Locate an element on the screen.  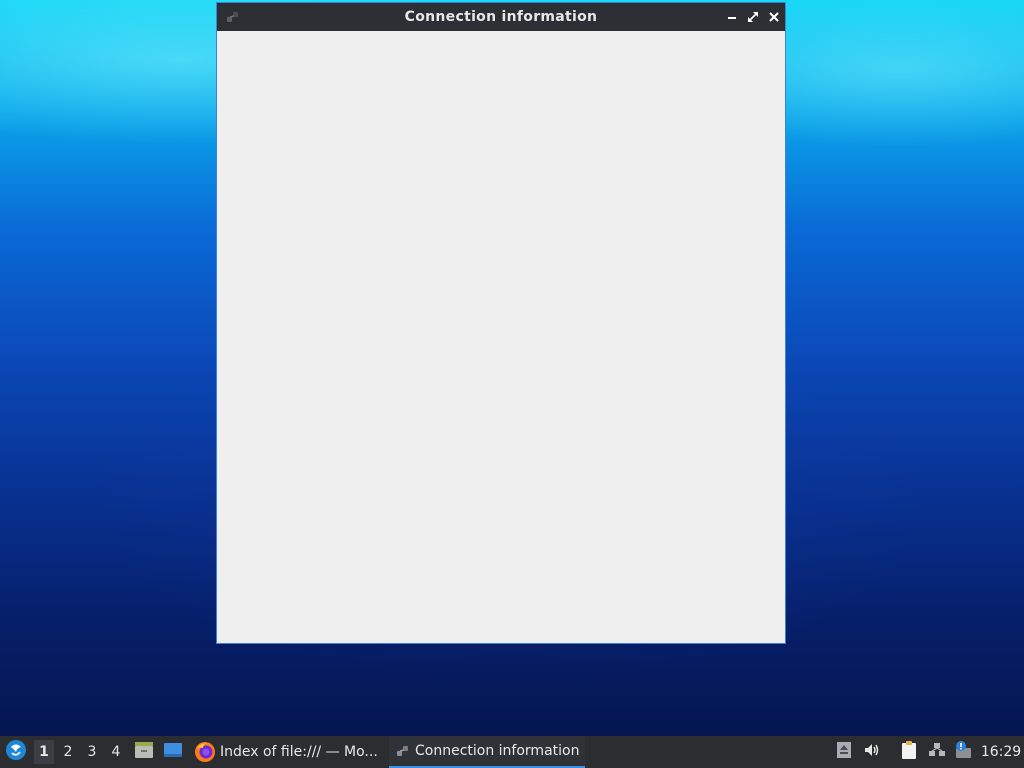
lxqt-start-menu-icon is located at coordinates (16, 752).